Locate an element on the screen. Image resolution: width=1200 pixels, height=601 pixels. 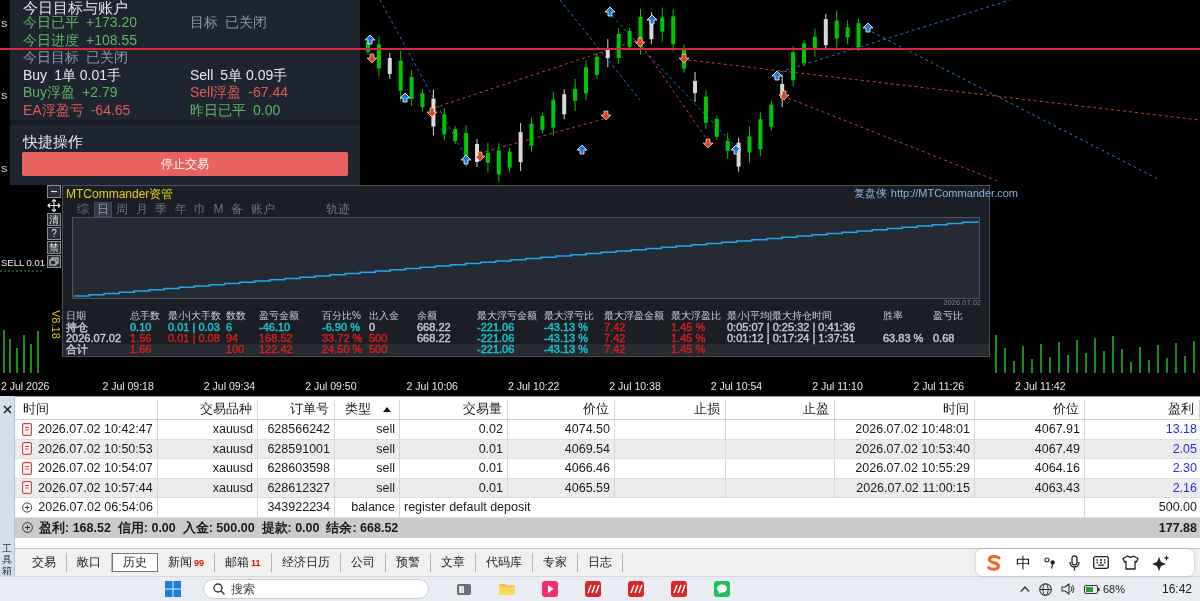
time-label: 2 Jul 11:26 is located at coordinates (939, 385).